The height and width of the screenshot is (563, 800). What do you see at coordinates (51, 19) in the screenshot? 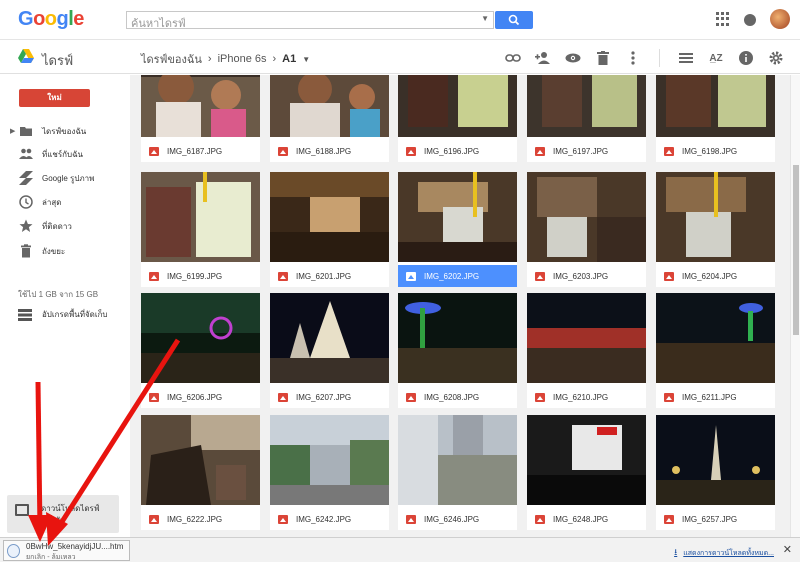
I see `google-logo: Google` at bounding box center [51, 19].